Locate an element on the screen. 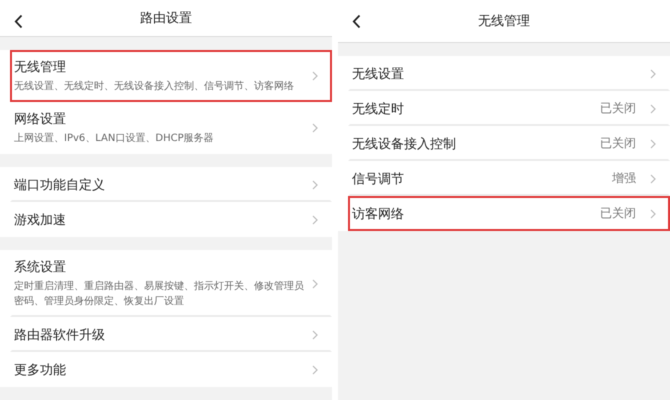  screen-title: 路由设置 is located at coordinates (166, 18).